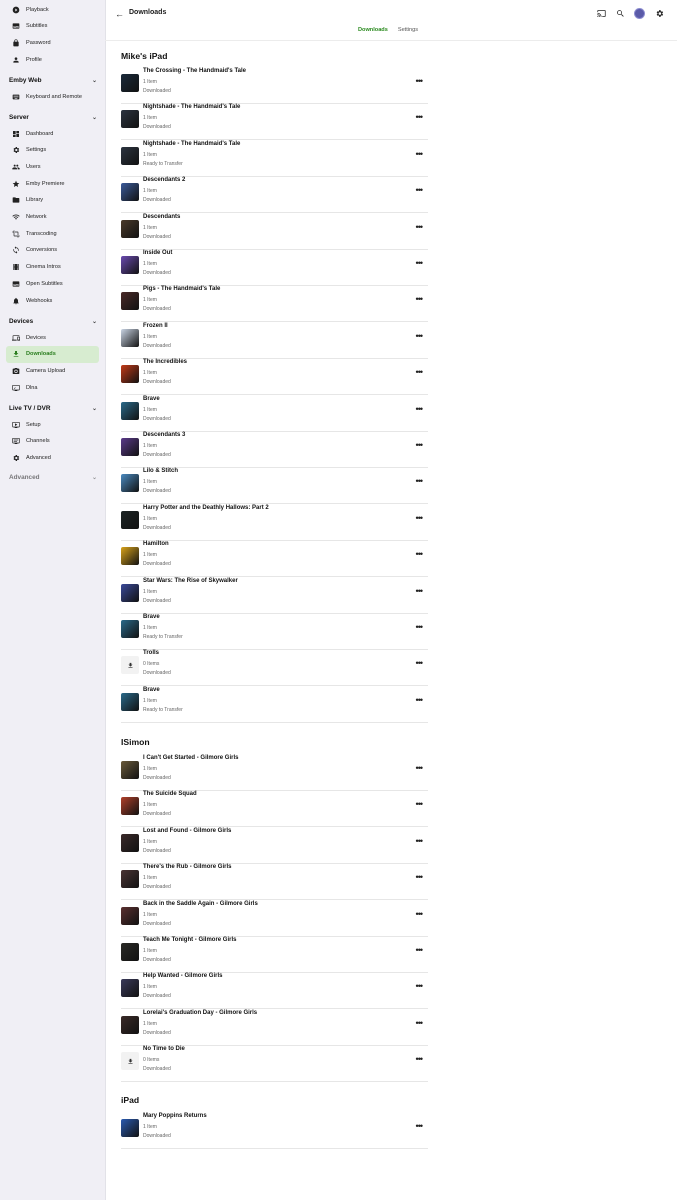  Describe the element at coordinates (620, 13) in the screenshot. I see `search-icon` at that location.